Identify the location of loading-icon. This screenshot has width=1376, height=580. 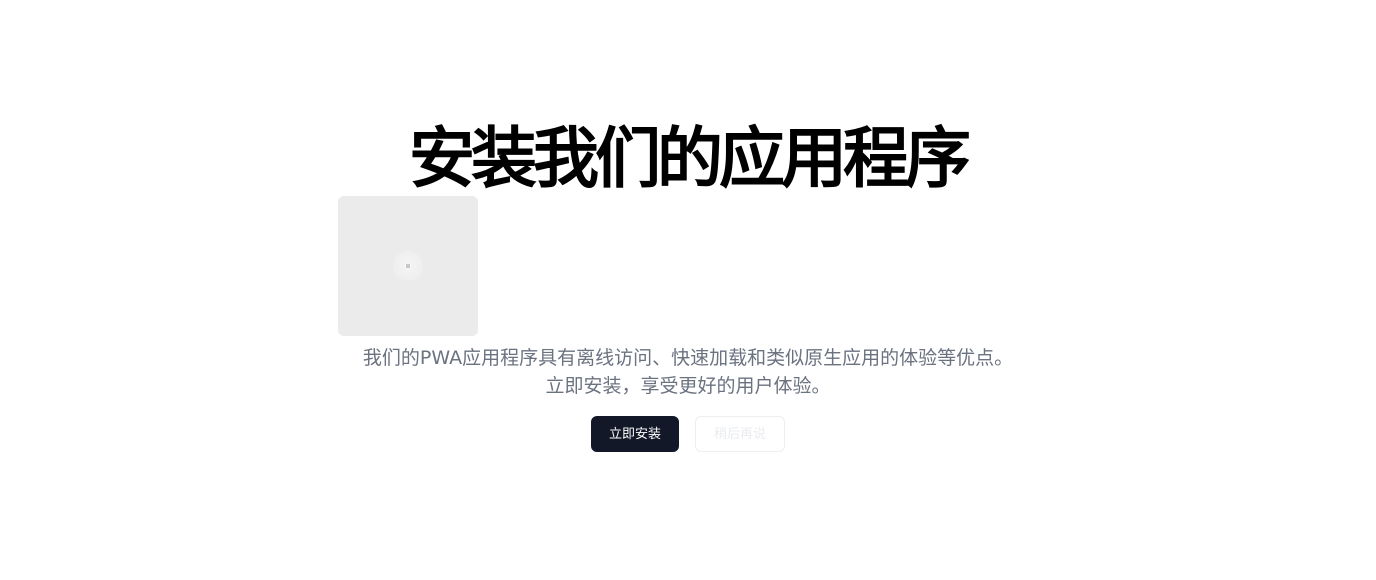
(408, 266).